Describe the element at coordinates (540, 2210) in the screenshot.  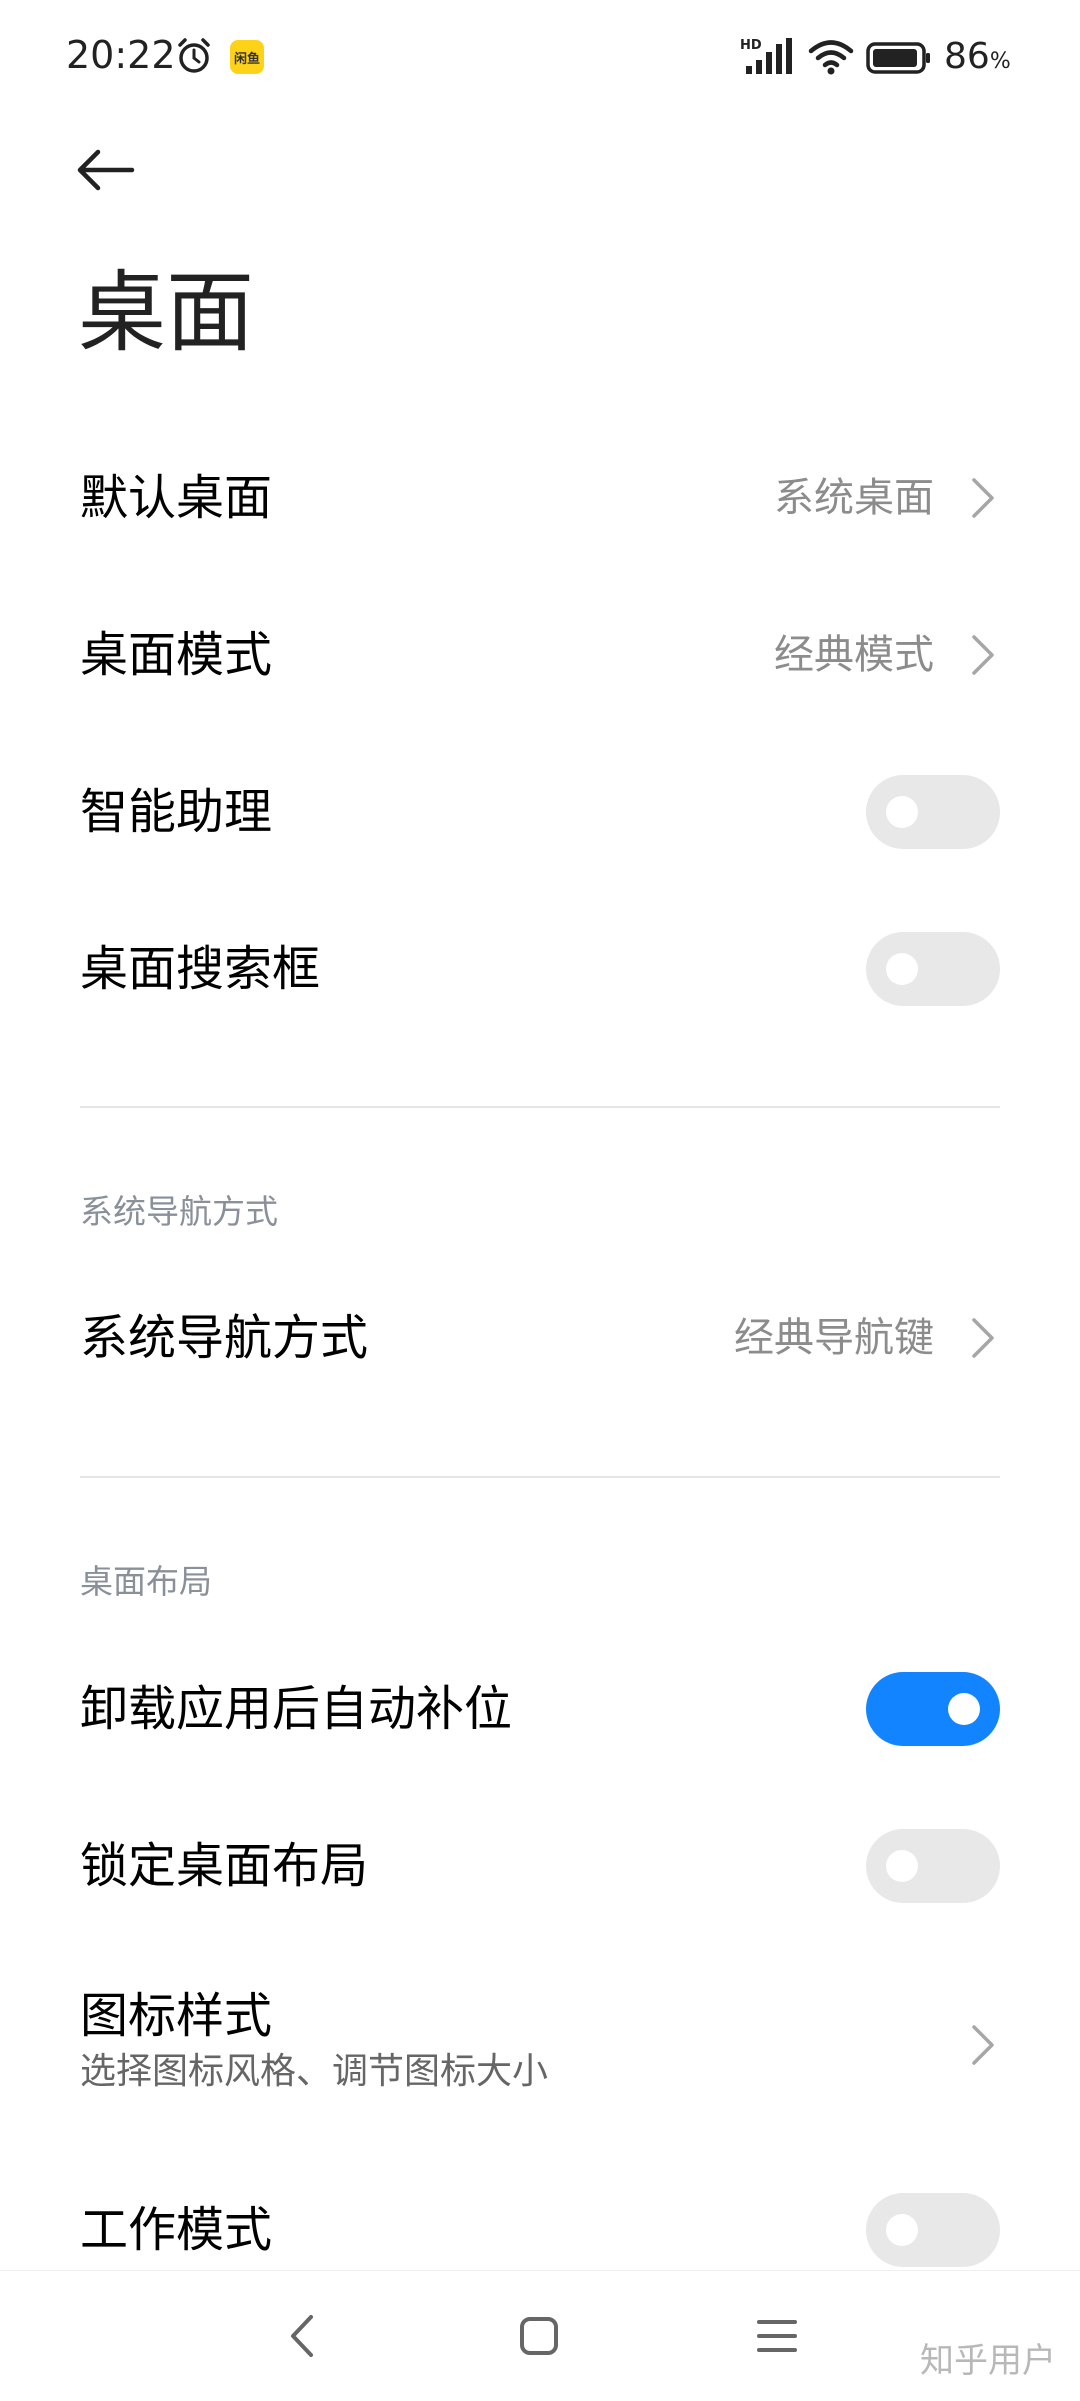
I see `work-mode-row: 工作模式` at that location.